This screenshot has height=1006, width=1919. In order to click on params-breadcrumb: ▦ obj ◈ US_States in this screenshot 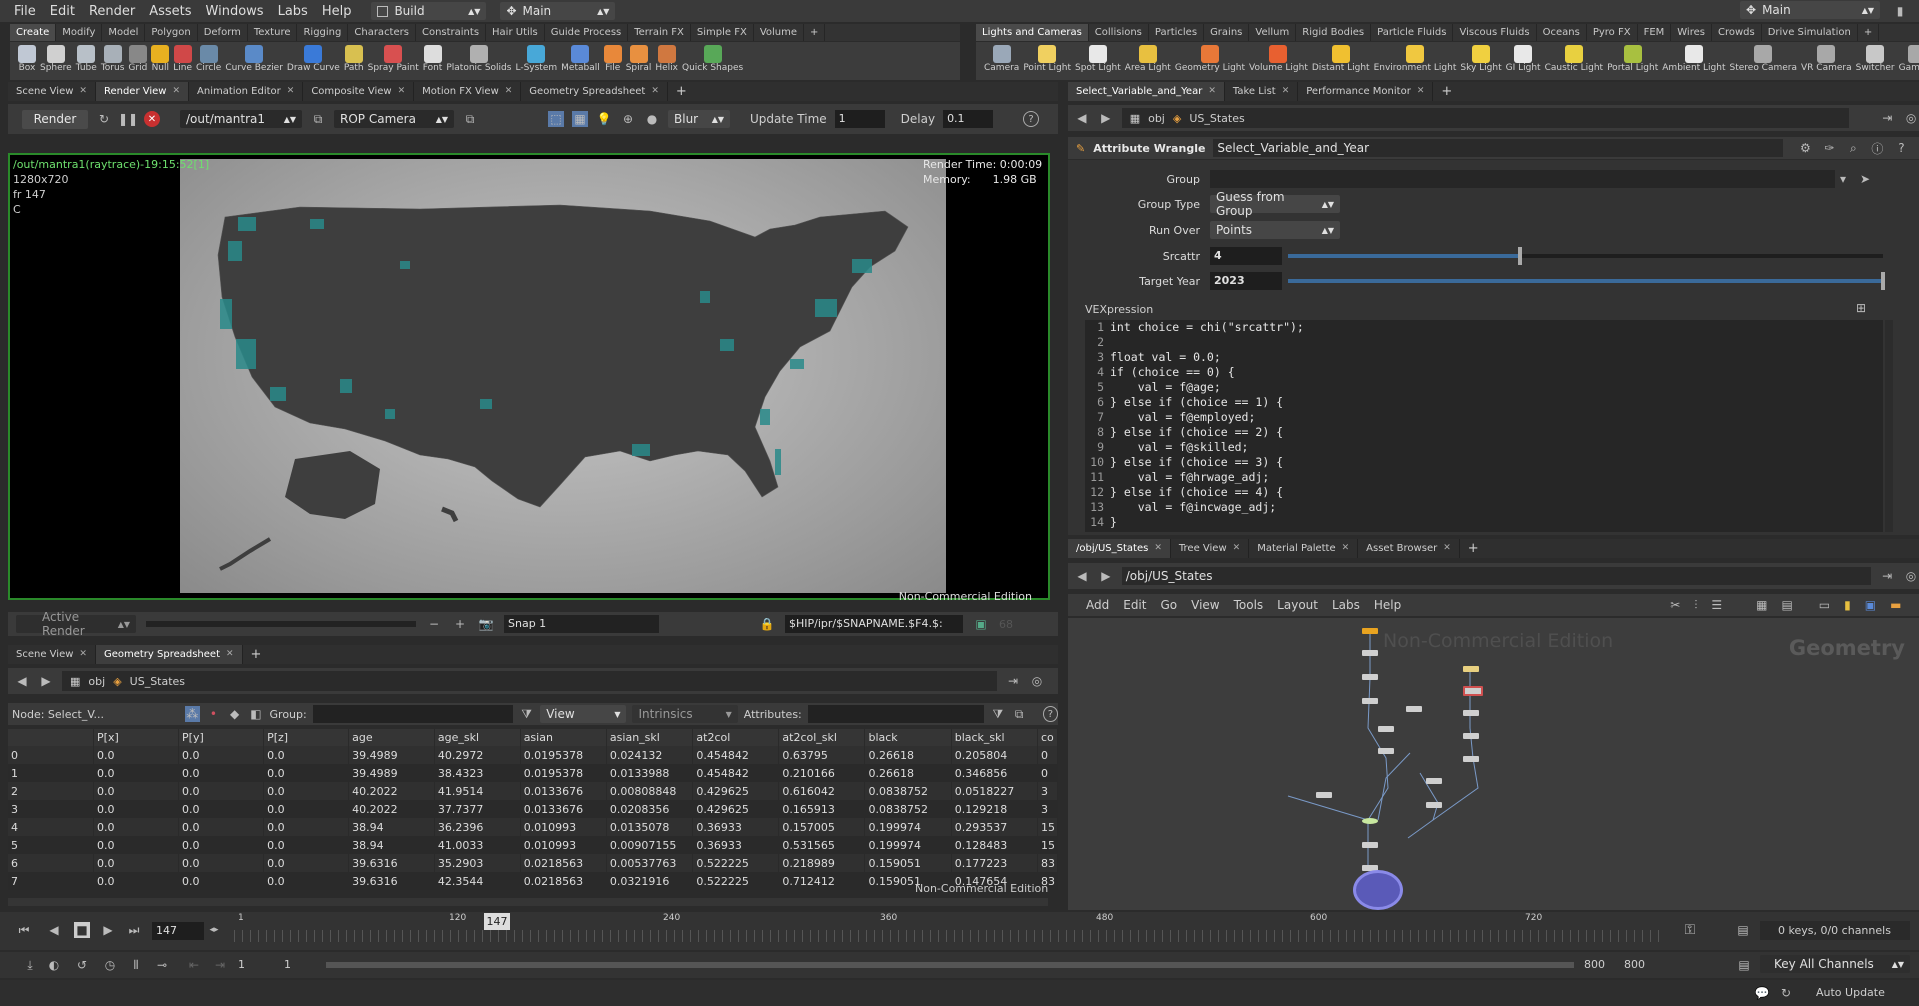, I will do `click(1485, 118)`.